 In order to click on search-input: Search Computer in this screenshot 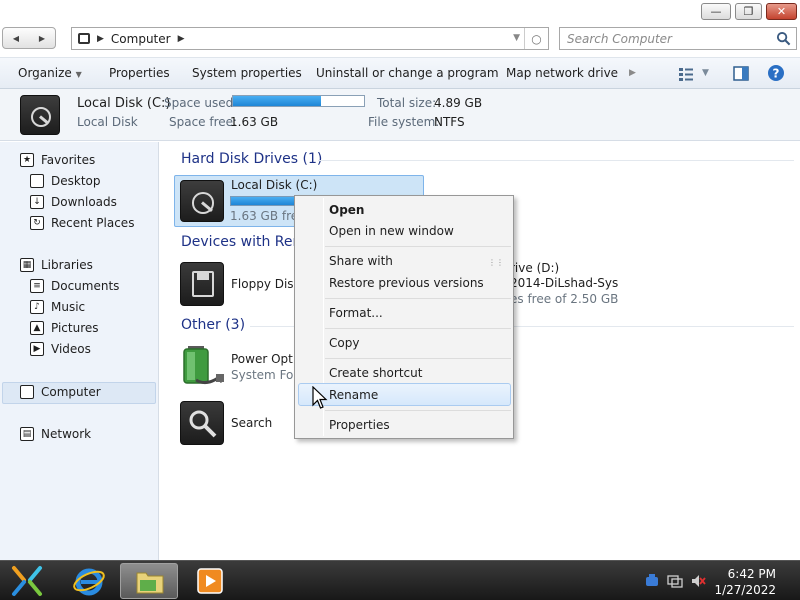, I will do `click(678, 38)`.